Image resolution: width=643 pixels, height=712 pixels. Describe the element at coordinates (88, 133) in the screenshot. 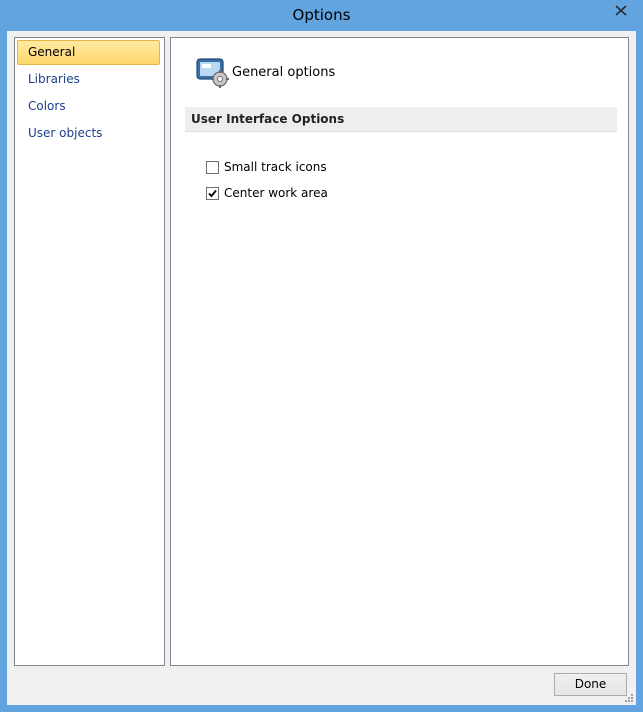

I see `sidebar-item-user-objects: User objects` at that location.